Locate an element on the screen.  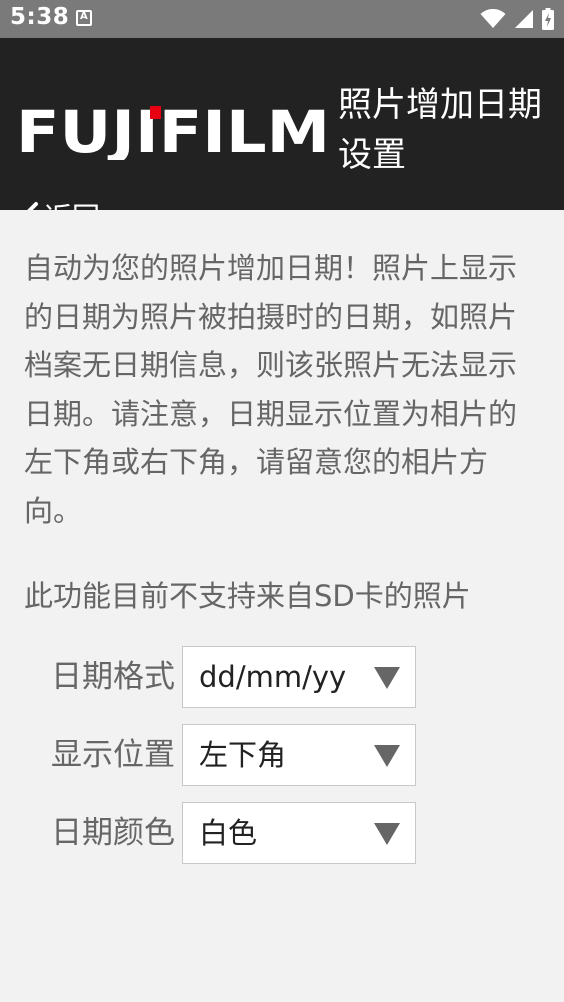
status-bar: 5:38 is located at coordinates (282, 19).